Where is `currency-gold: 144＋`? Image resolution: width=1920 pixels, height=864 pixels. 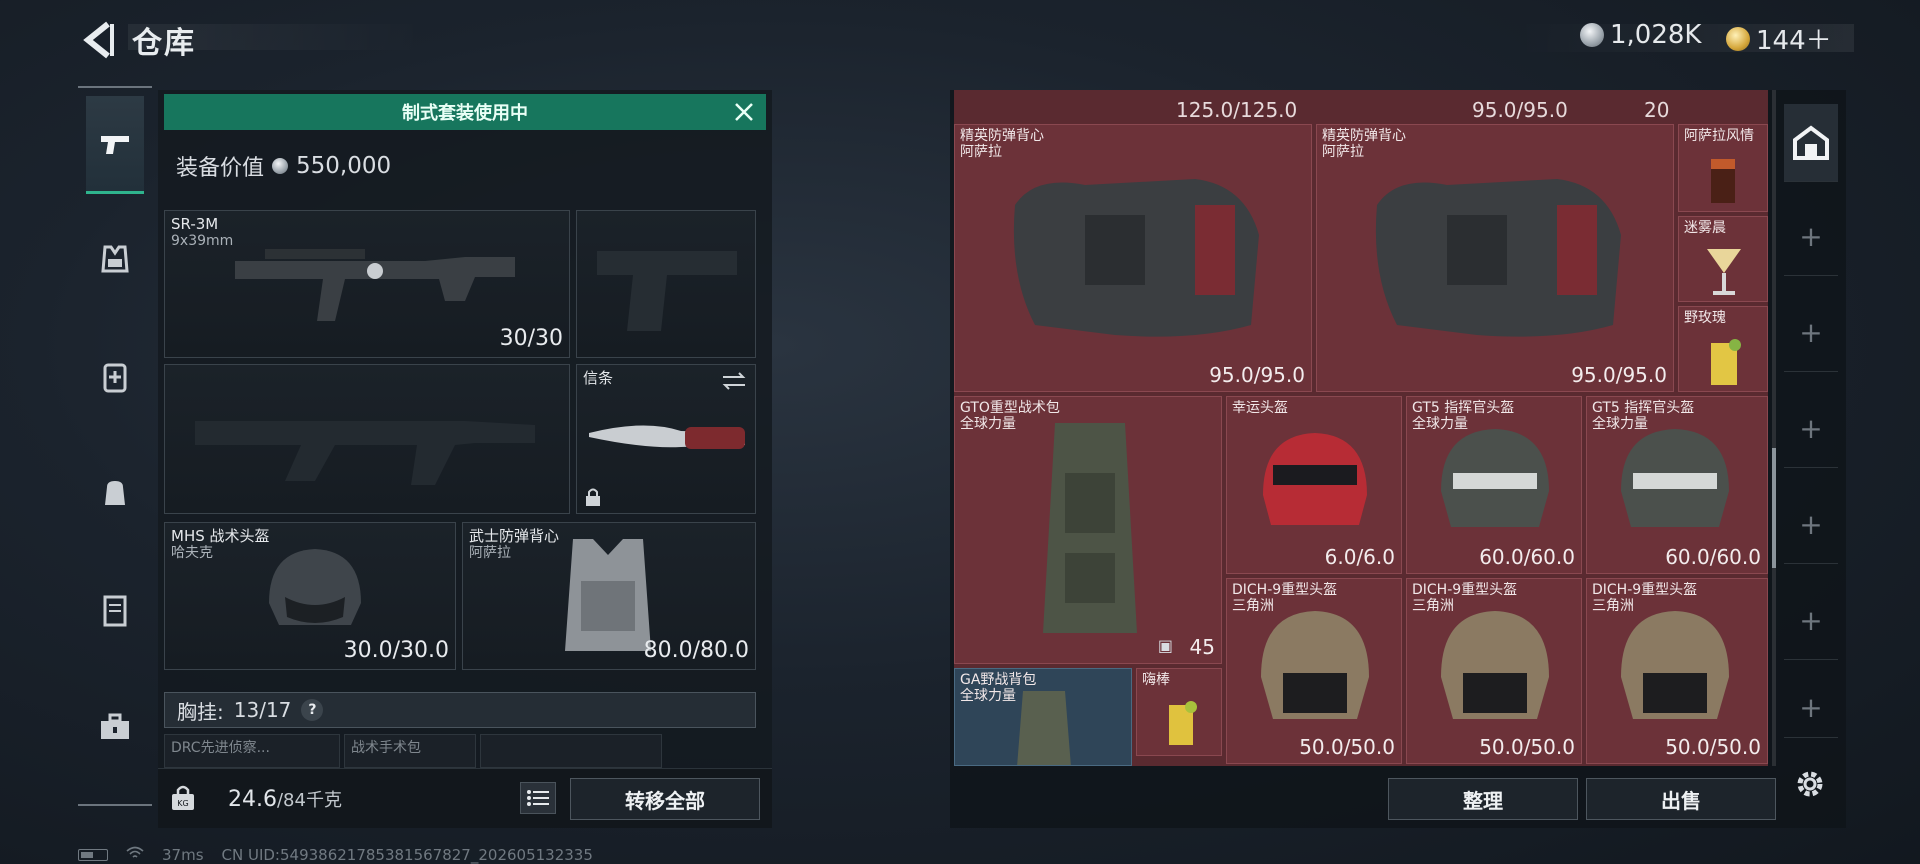 currency-gold: 144＋ is located at coordinates (1779, 38).